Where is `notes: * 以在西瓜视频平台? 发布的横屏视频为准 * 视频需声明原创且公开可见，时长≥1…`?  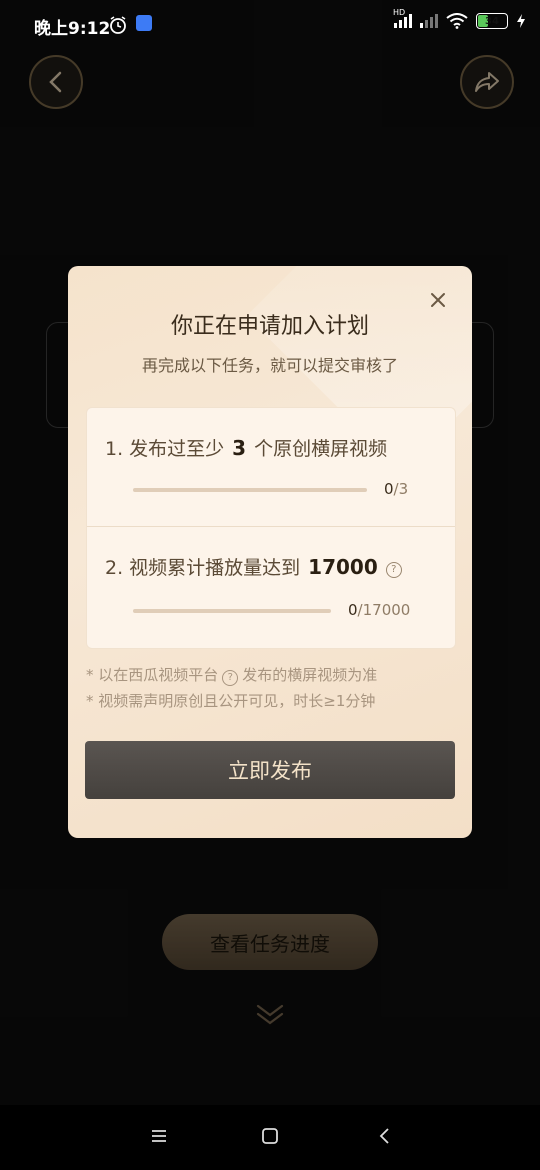 notes: * 以在西瓜视频平台? 发布的横屏视频为准 * 视频需声明原创且公开可见，时长≥1… is located at coordinates (231, 688).